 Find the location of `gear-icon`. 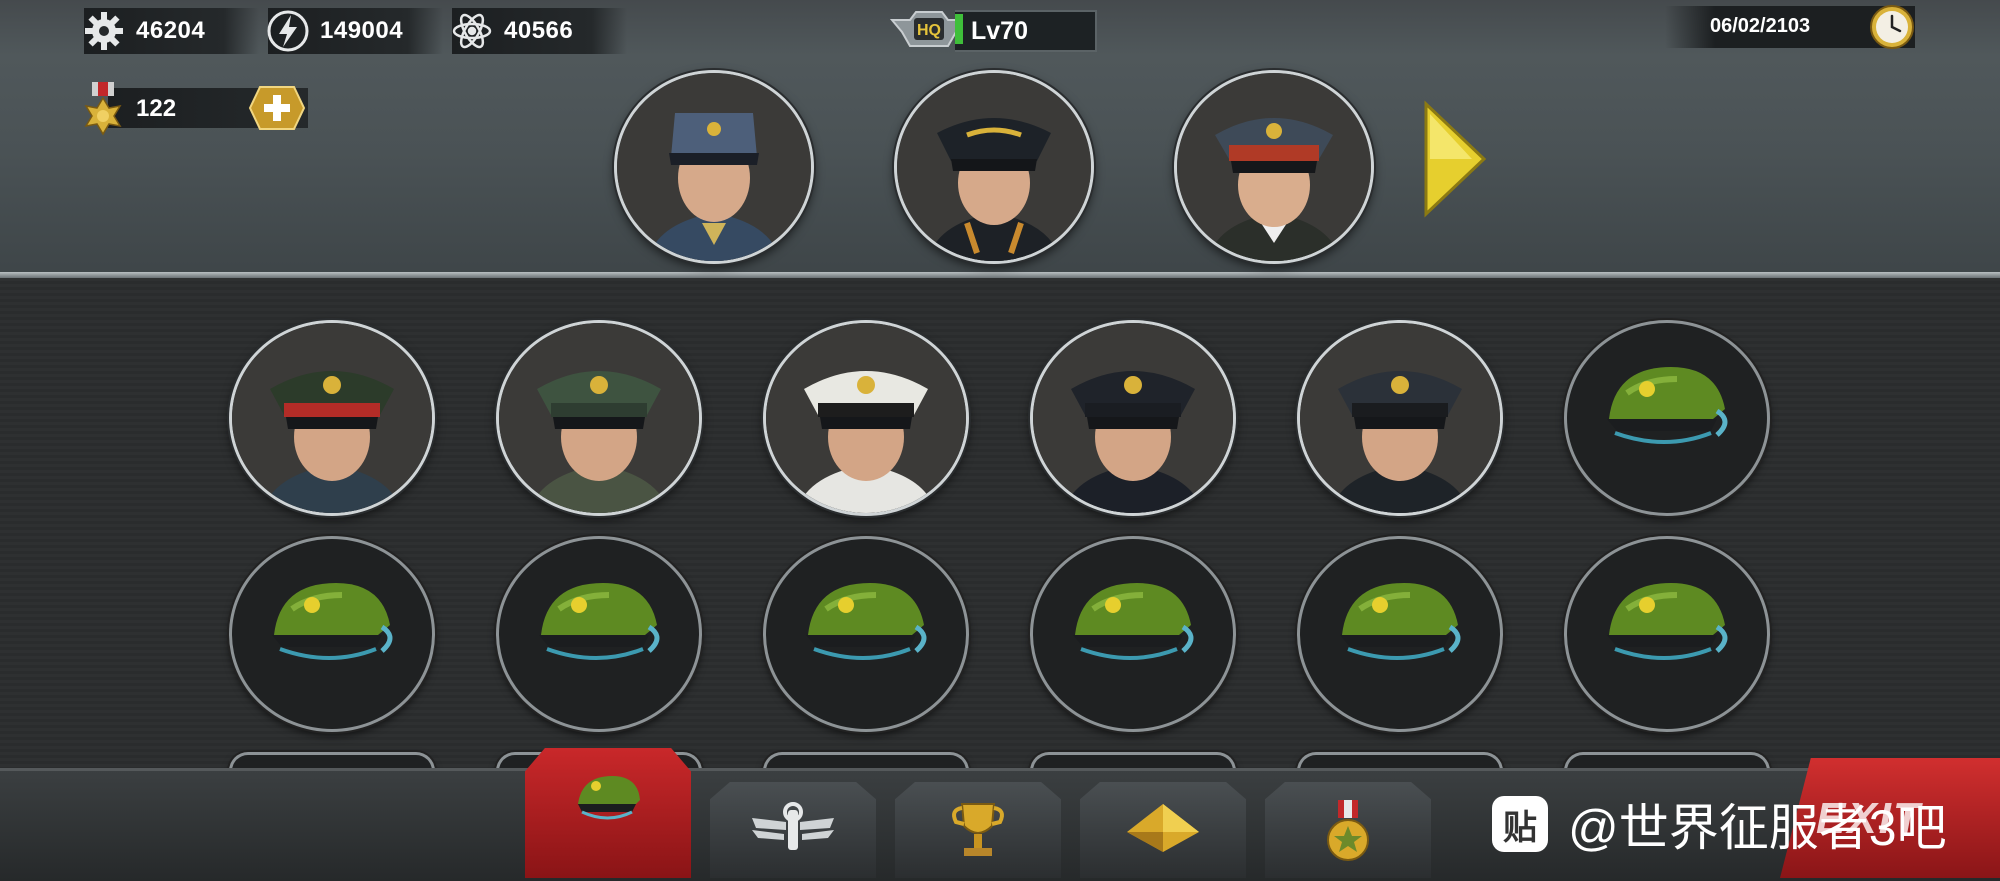

gear-icon is located at coordinates (104, 31).